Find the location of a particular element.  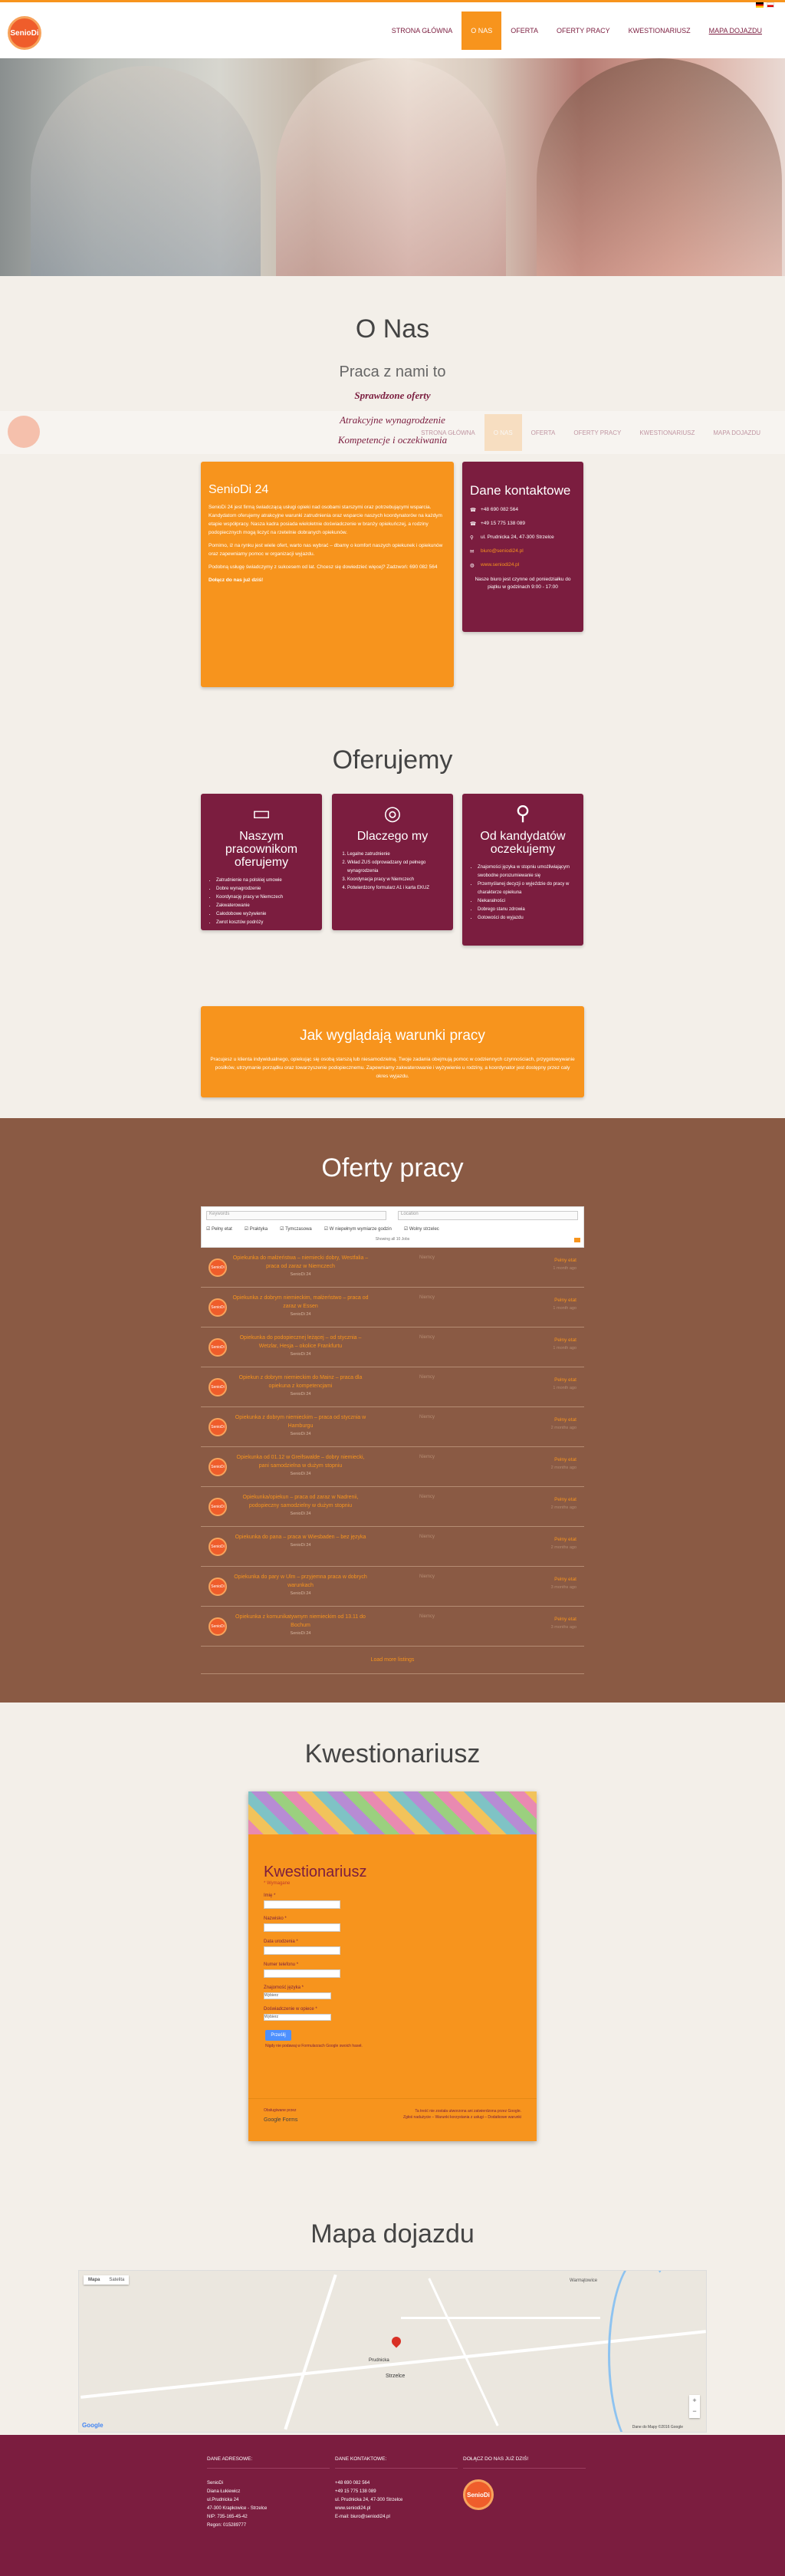

location-pin-icon is located at coordinates (396, 2341).